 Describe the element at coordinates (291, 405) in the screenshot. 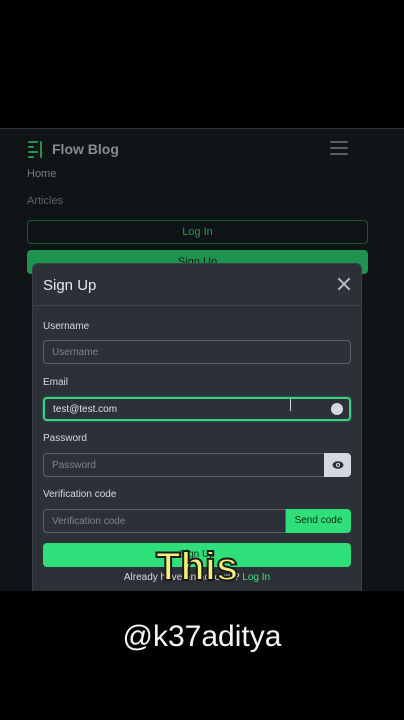

I see `mouse-cursor-icon` at that location.